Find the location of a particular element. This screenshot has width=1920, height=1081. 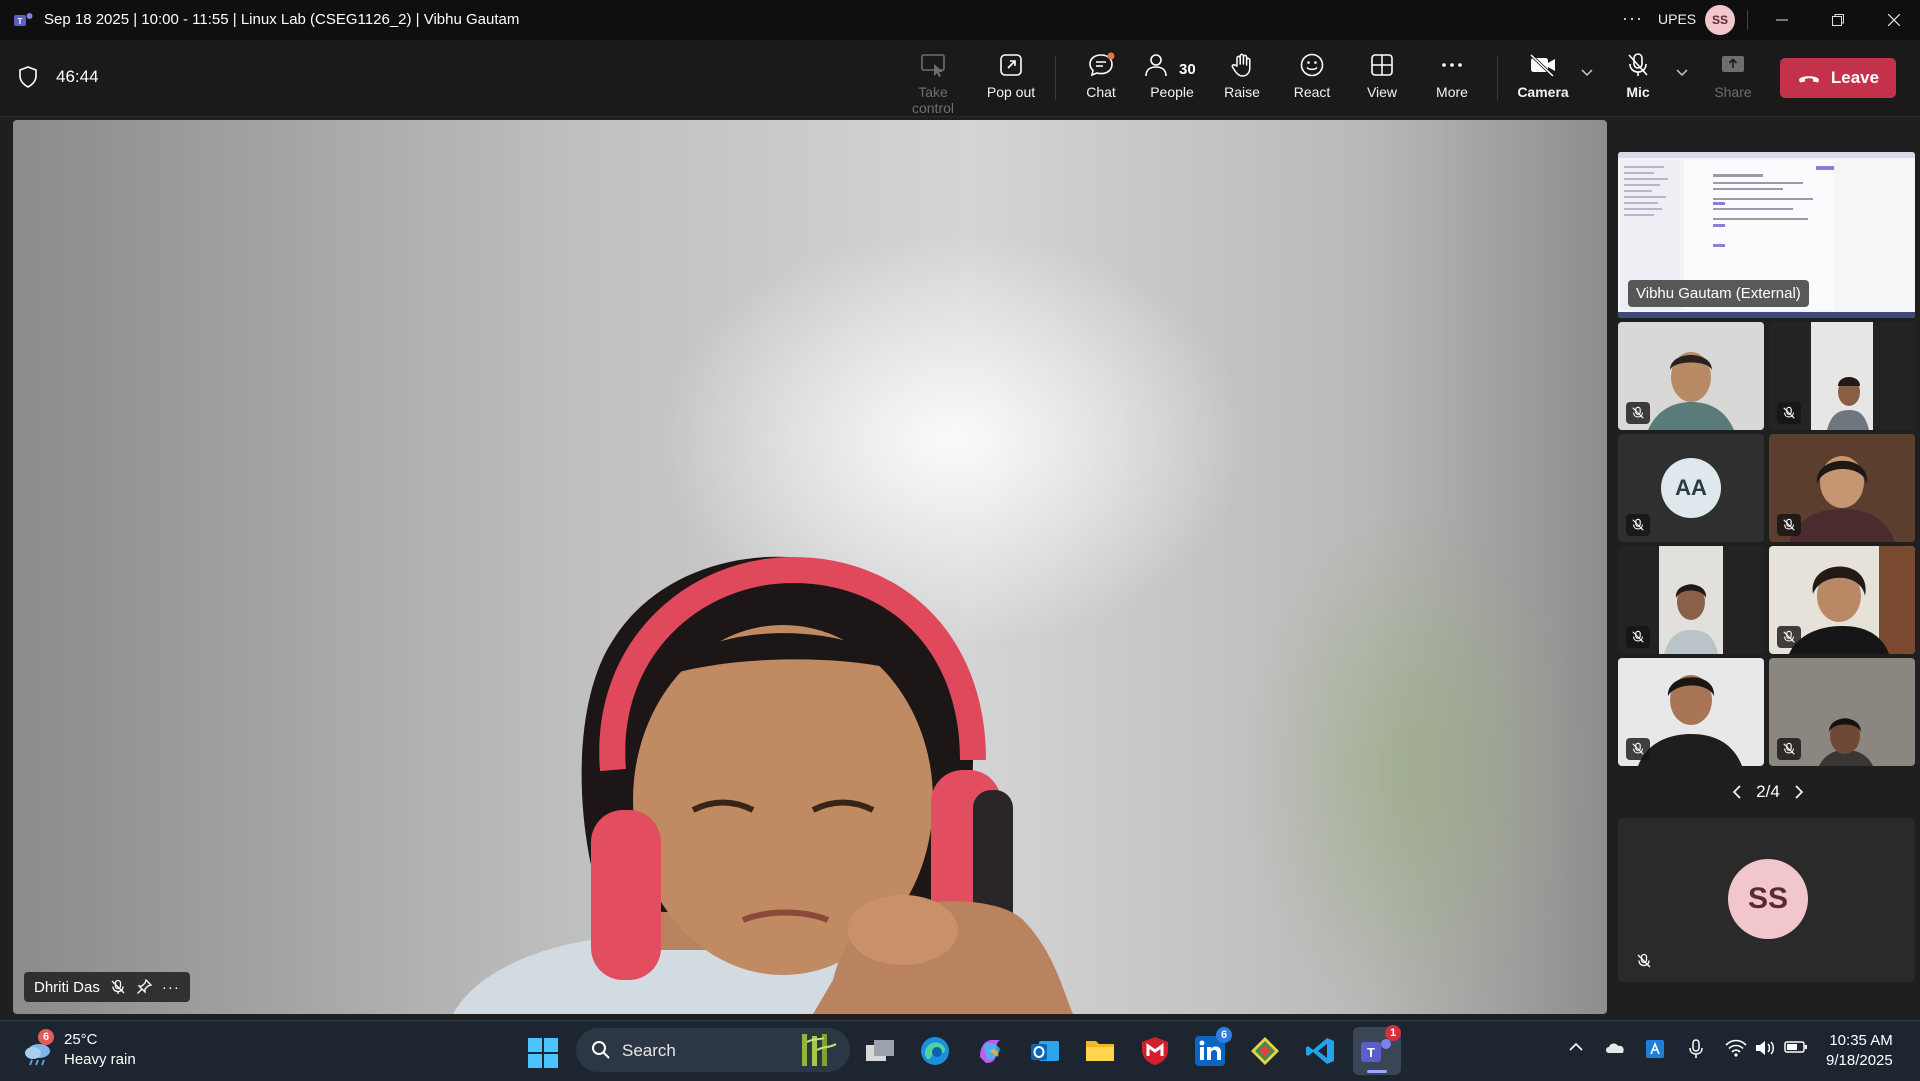

mic-button: Mic is located at coordinates (1638, 82).